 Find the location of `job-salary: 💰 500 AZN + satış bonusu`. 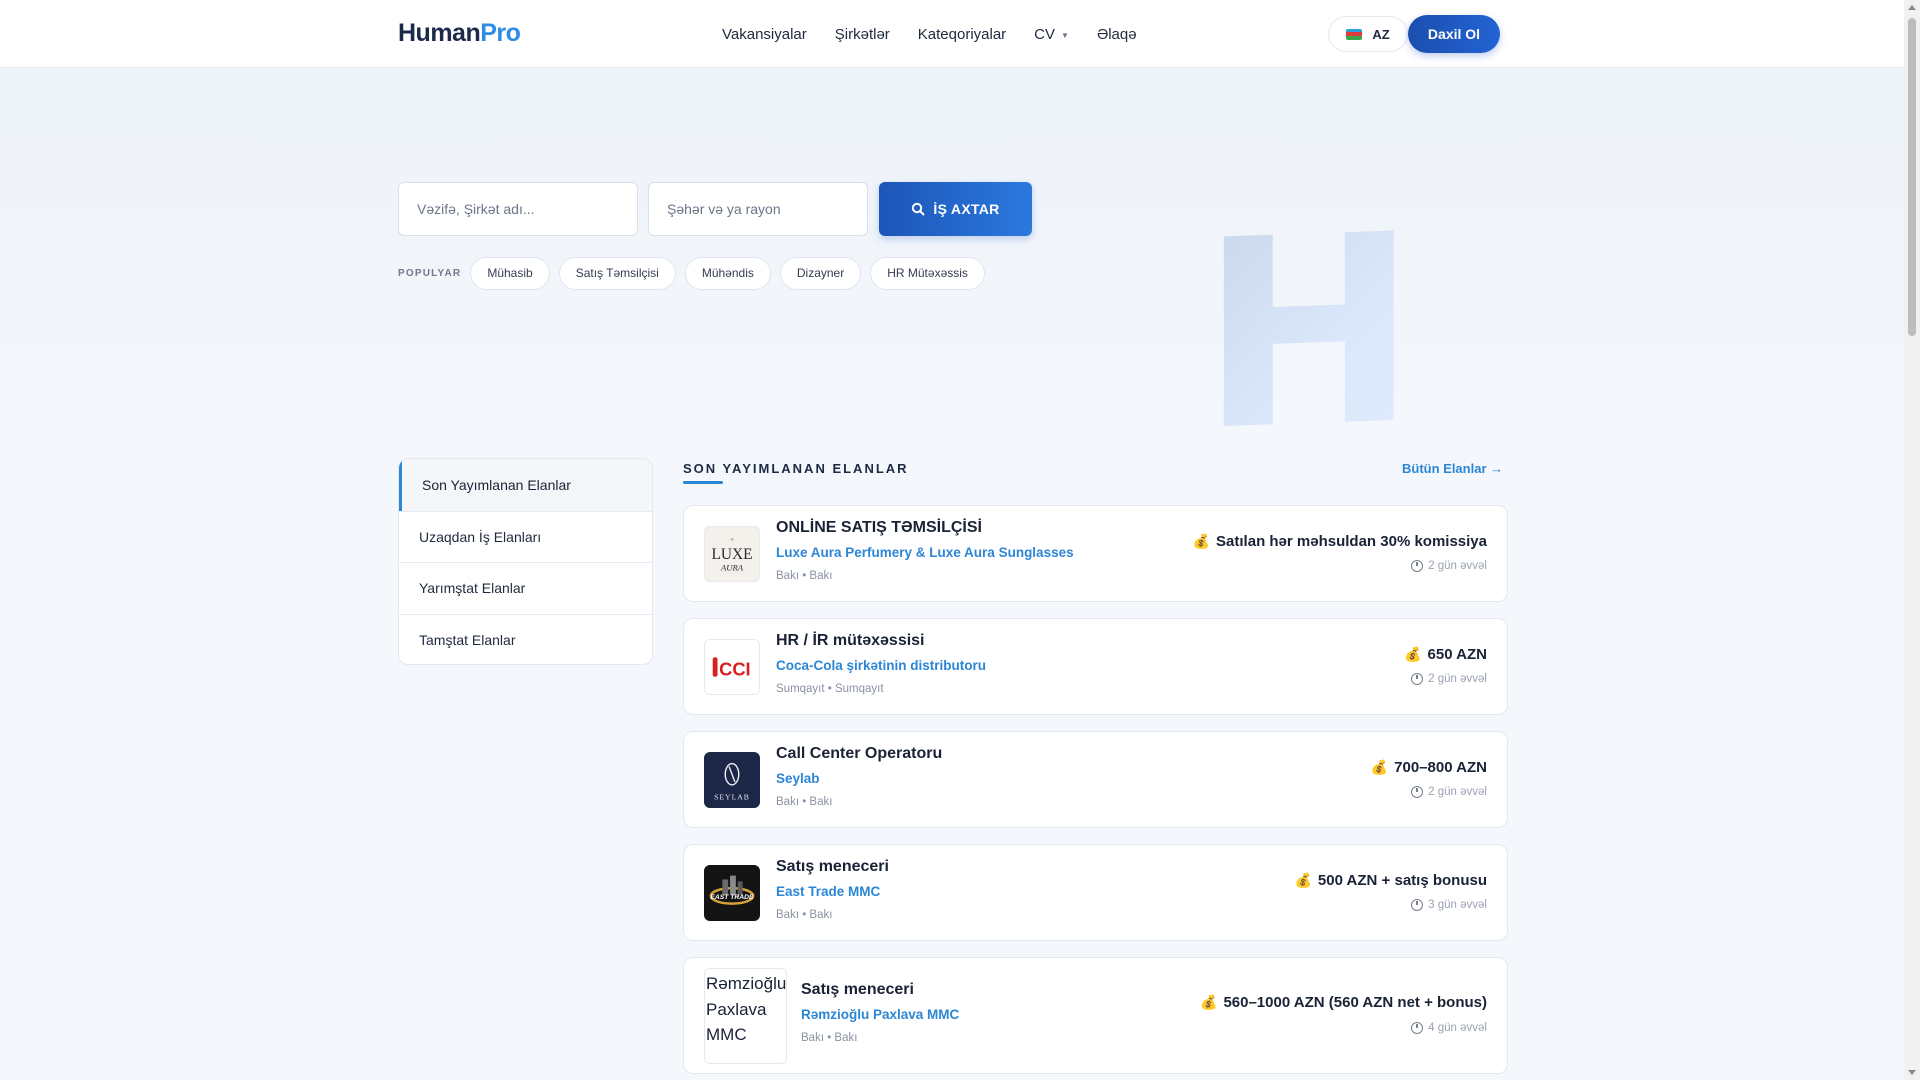

job-salary: 💰 500 AZN + satış bonusu is located at coordinates (1390, 880).